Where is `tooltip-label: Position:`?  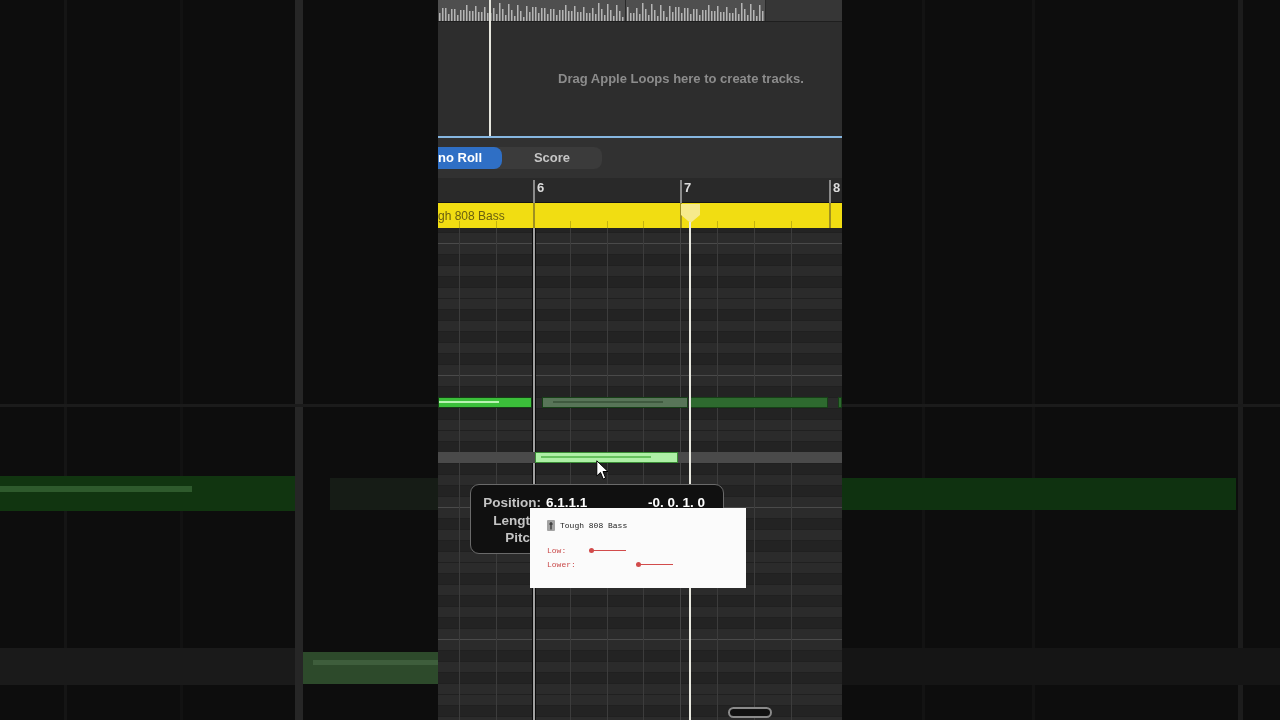
tooltip-label: Position: is located at coordinates (512, 503).